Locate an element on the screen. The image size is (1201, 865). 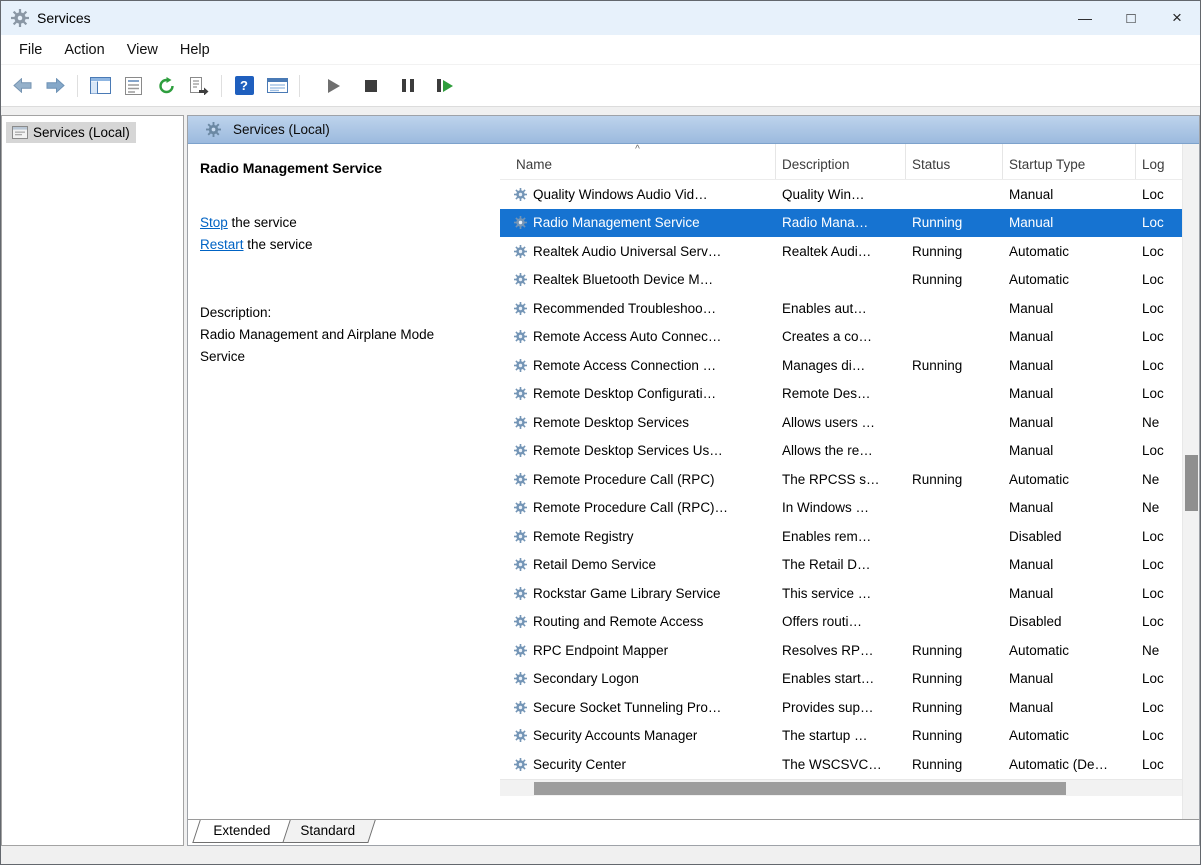
toolbar-separator is located at coordinates (299, 85).